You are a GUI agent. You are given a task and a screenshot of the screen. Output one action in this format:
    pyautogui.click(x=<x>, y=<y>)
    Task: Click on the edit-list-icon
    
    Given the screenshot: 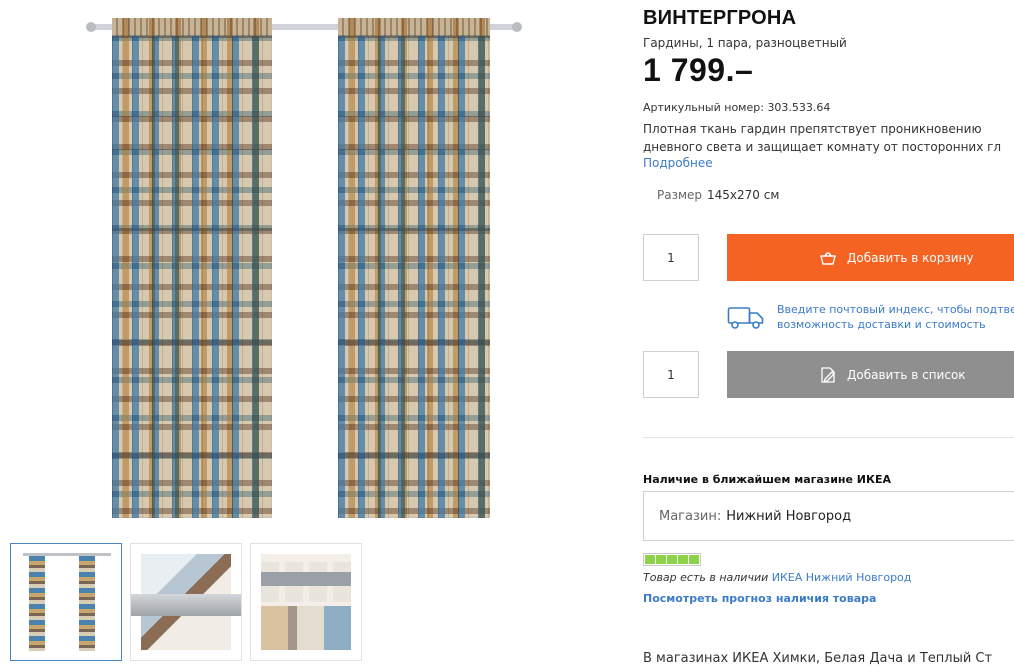 What is the action you would take?
    pyautogui.click(x=828, y=374)
    